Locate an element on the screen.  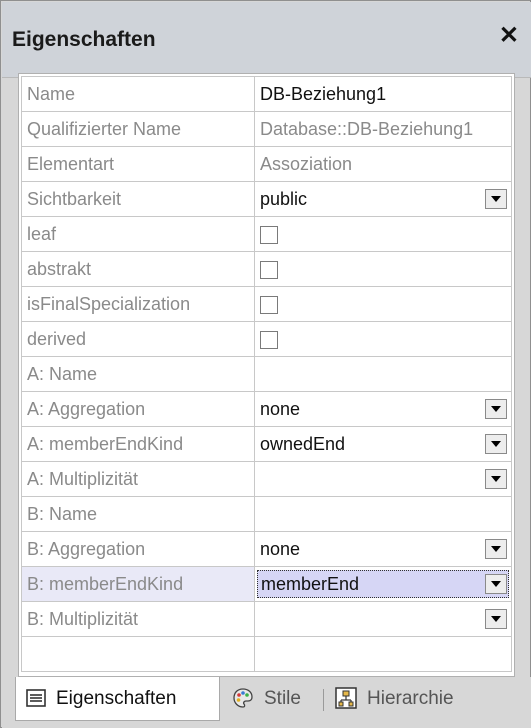
hierarchy-icon is located at coordinates (346, 698).